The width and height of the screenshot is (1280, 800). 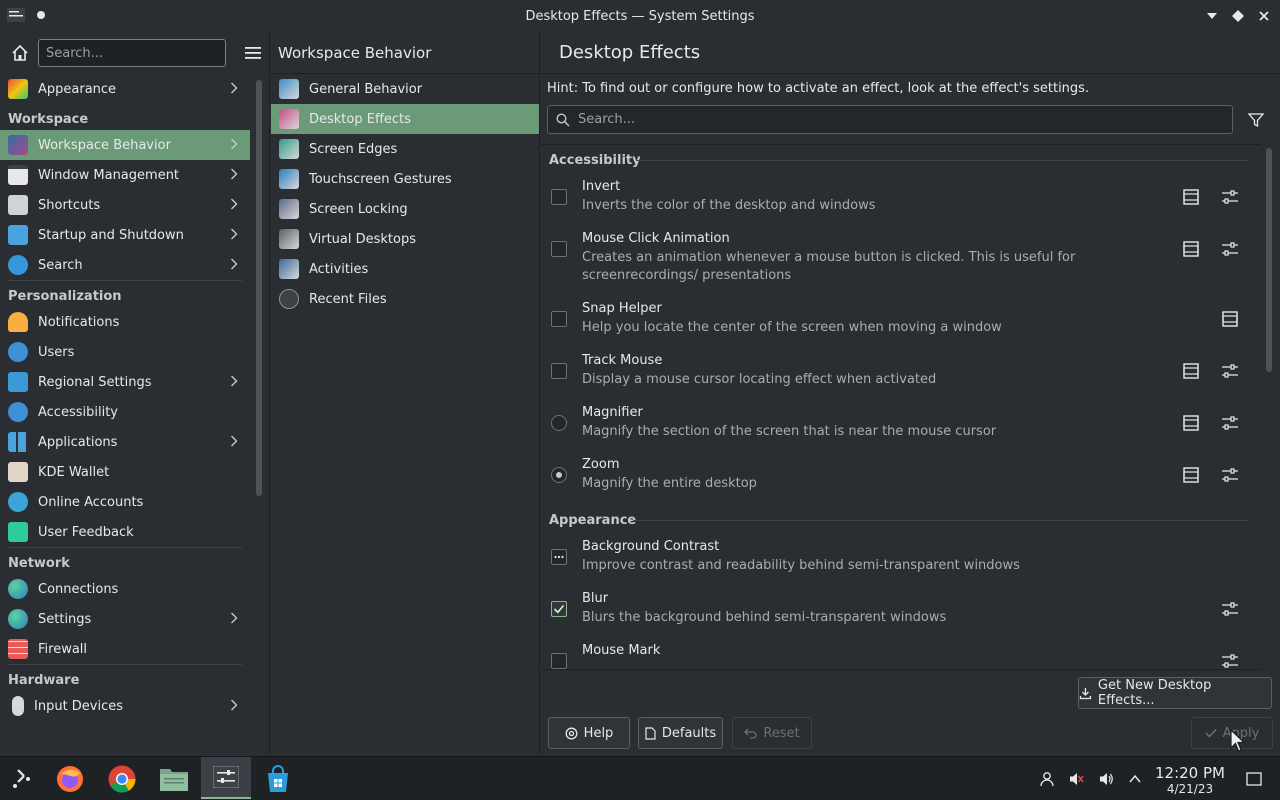 I want to click on subcategory-item-touchscreen-gestures: Touchscreen Gestures, so click(x=405, y=179).